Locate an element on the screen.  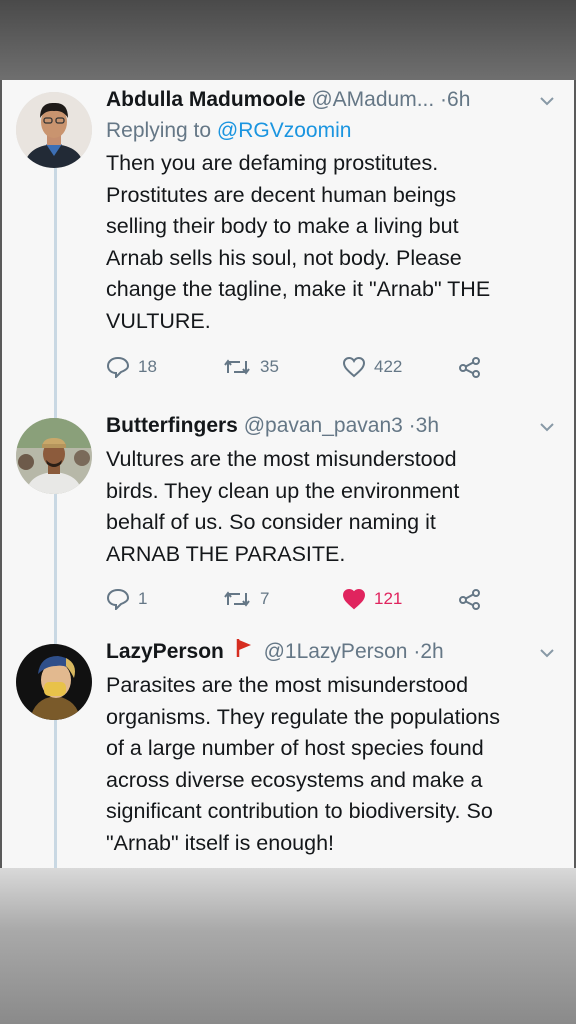
reply-button: 18 is located at coordinates (131, 367).